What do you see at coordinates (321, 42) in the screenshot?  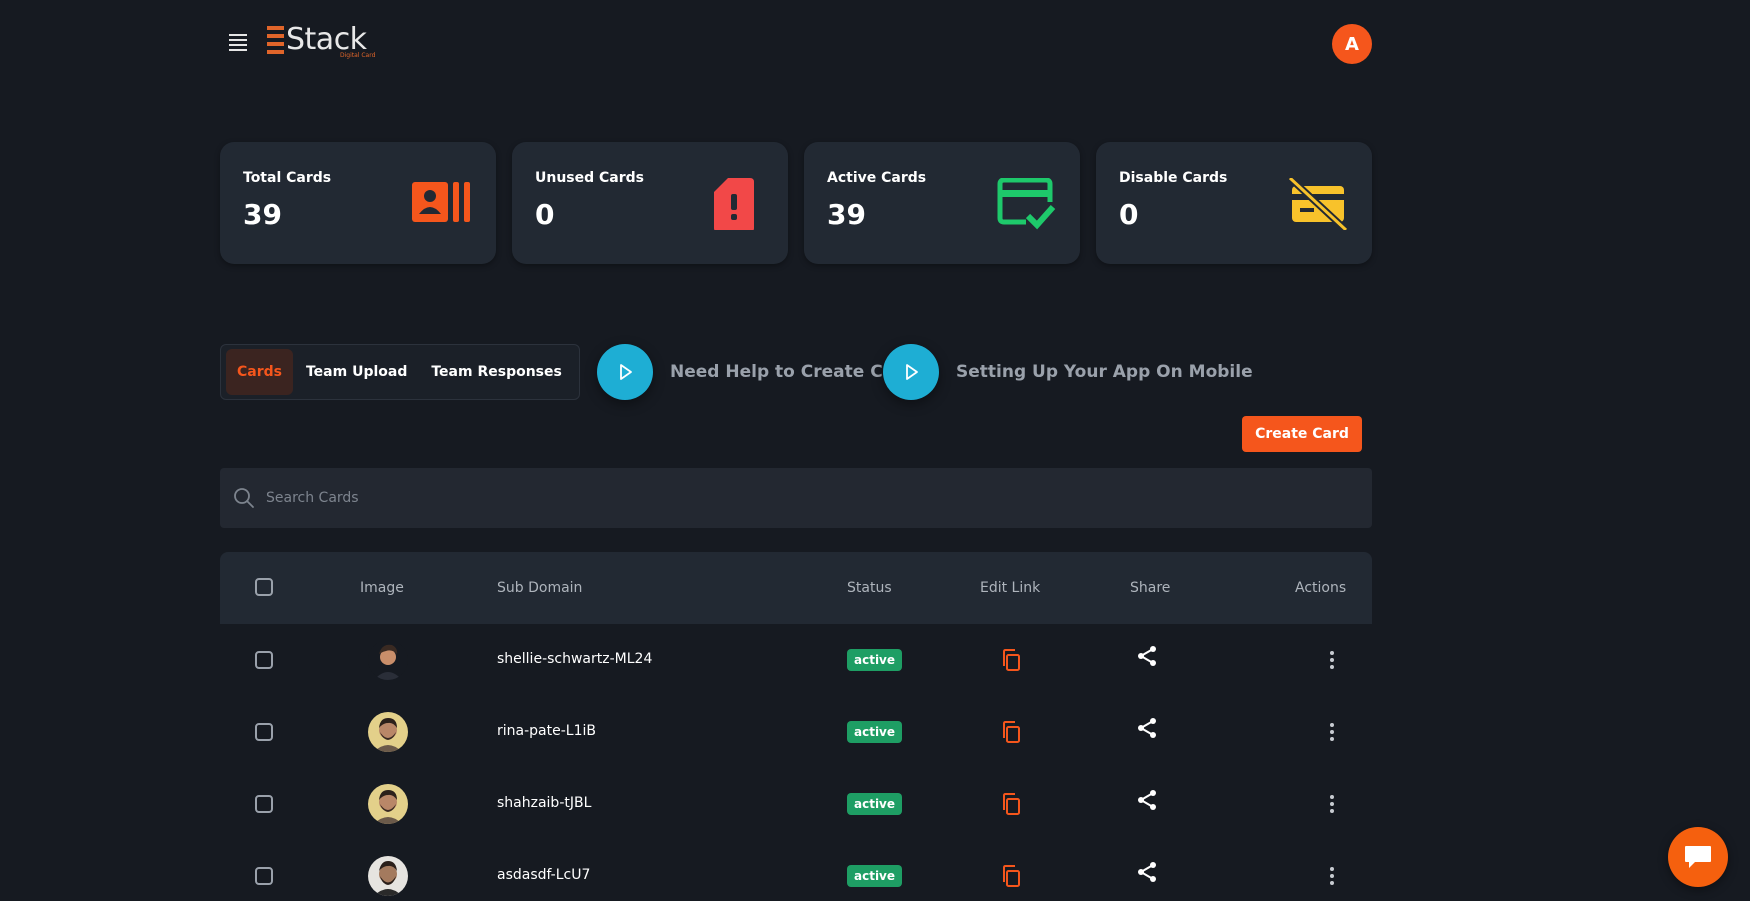 I see `app-logo: Stack Digital Card` at bounding box center [321, 42].